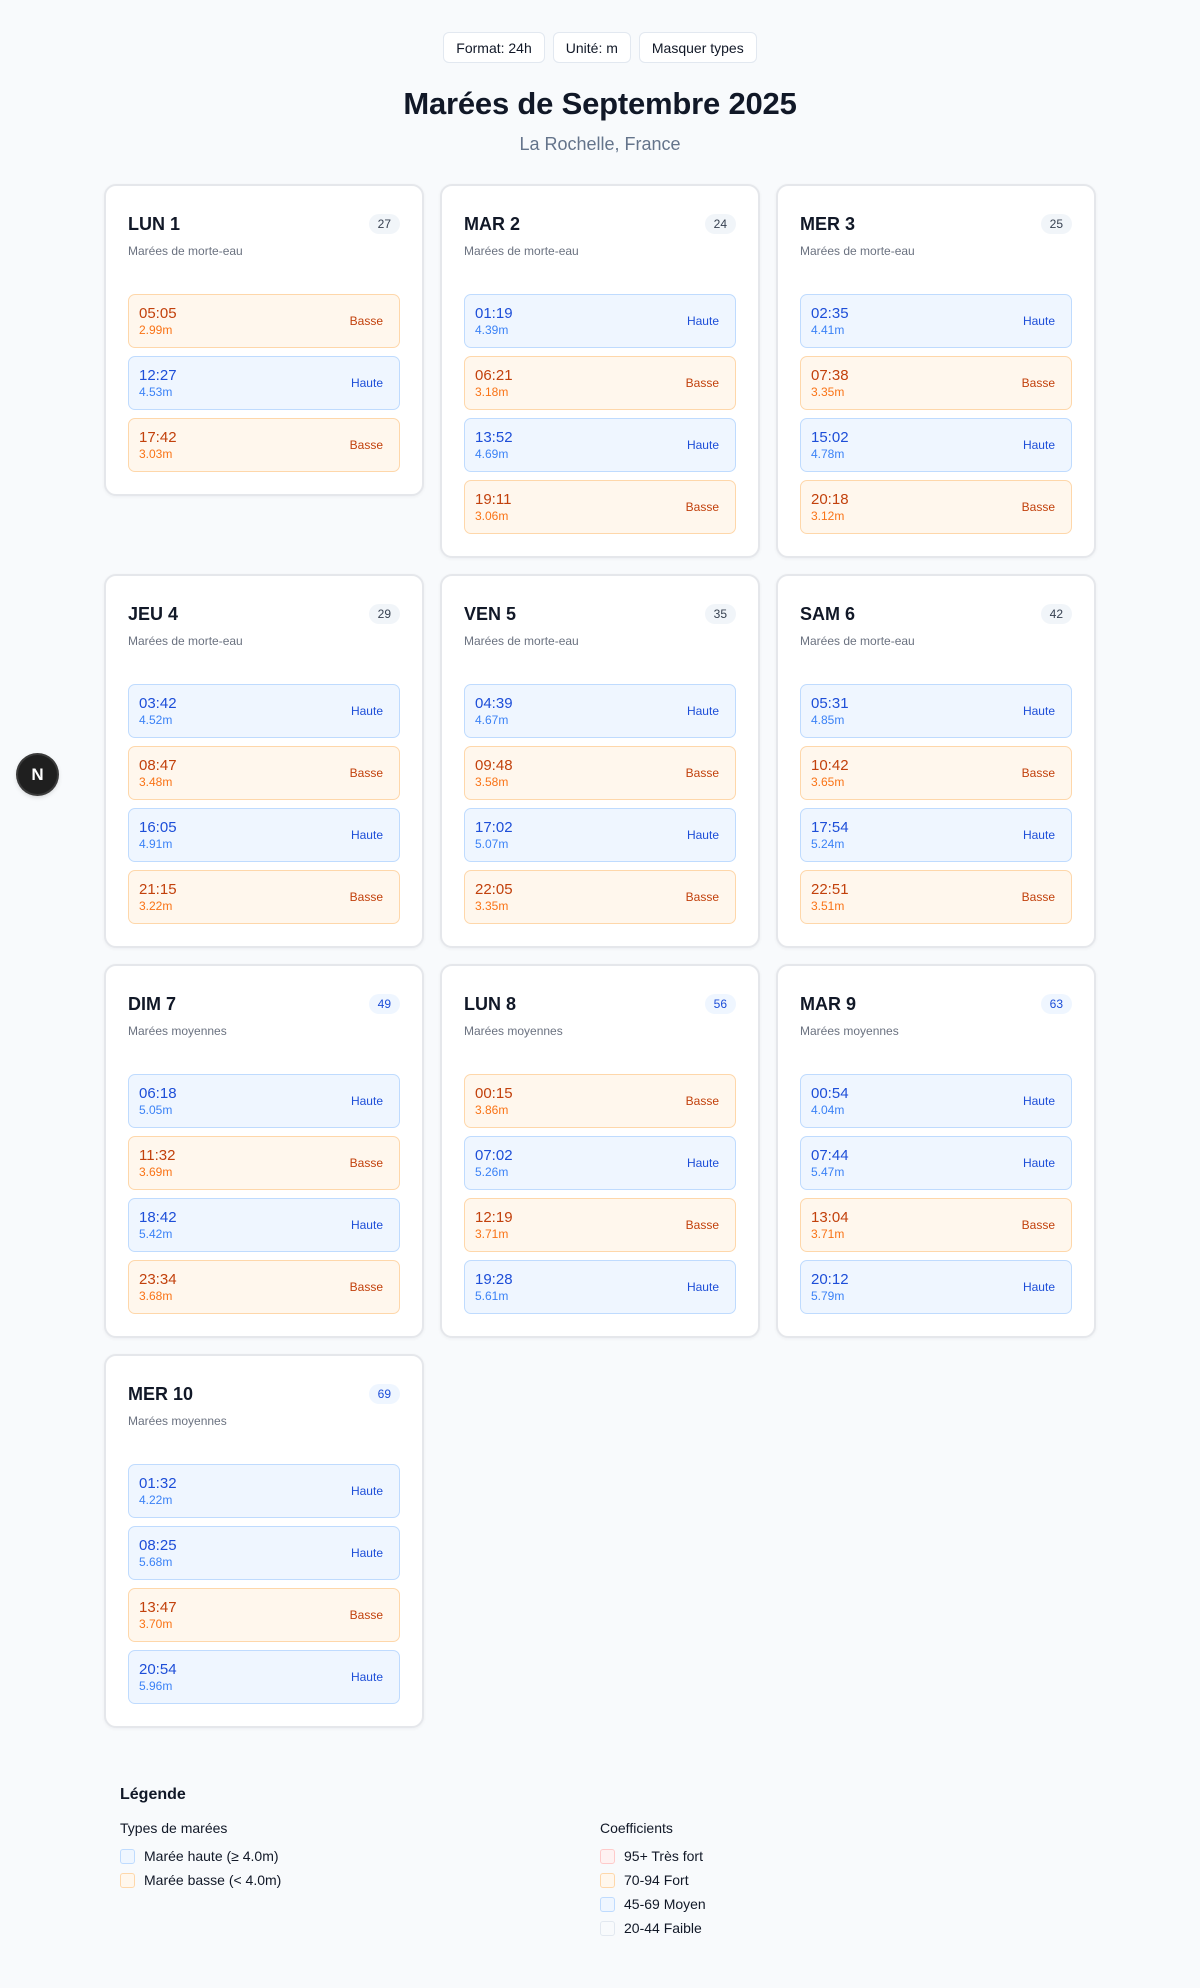 The width and height of the screenshot is (1200, 1988). What do you see at coordinates (492, 1296) in the screenshot?
I see `tide-height: 5.61m` at bounding box center [492, 1296].